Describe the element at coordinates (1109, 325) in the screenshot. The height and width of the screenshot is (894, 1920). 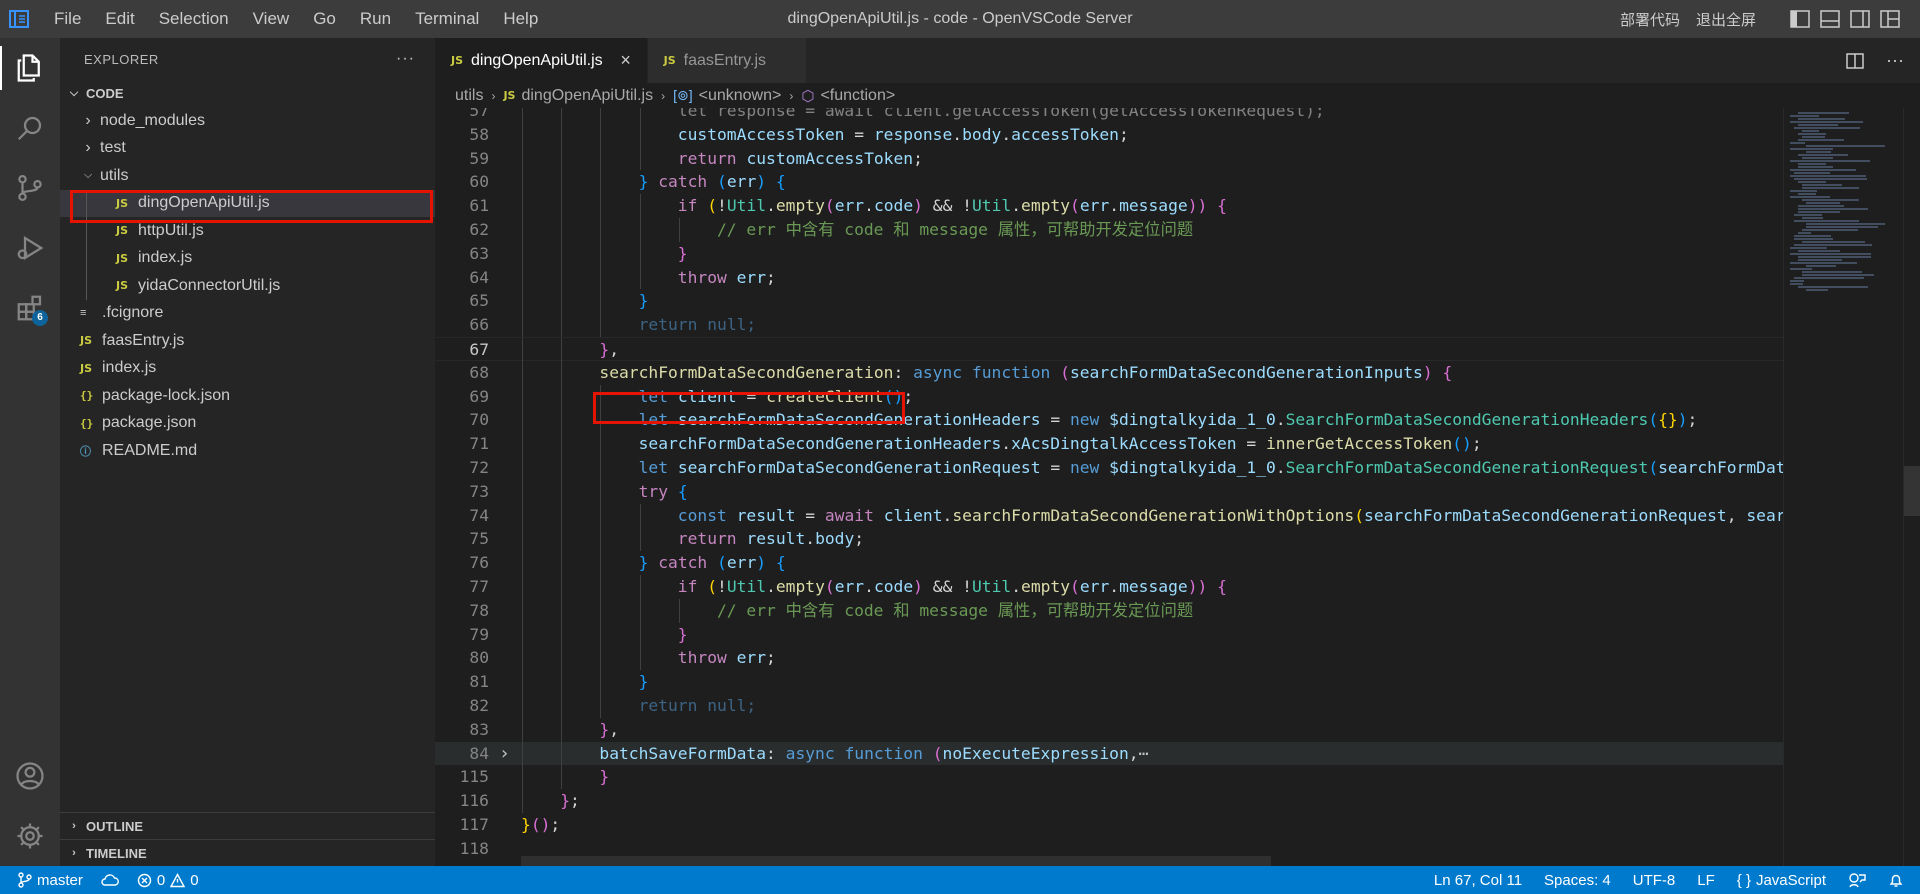
I see `code-line: 66 return null;` at that location.